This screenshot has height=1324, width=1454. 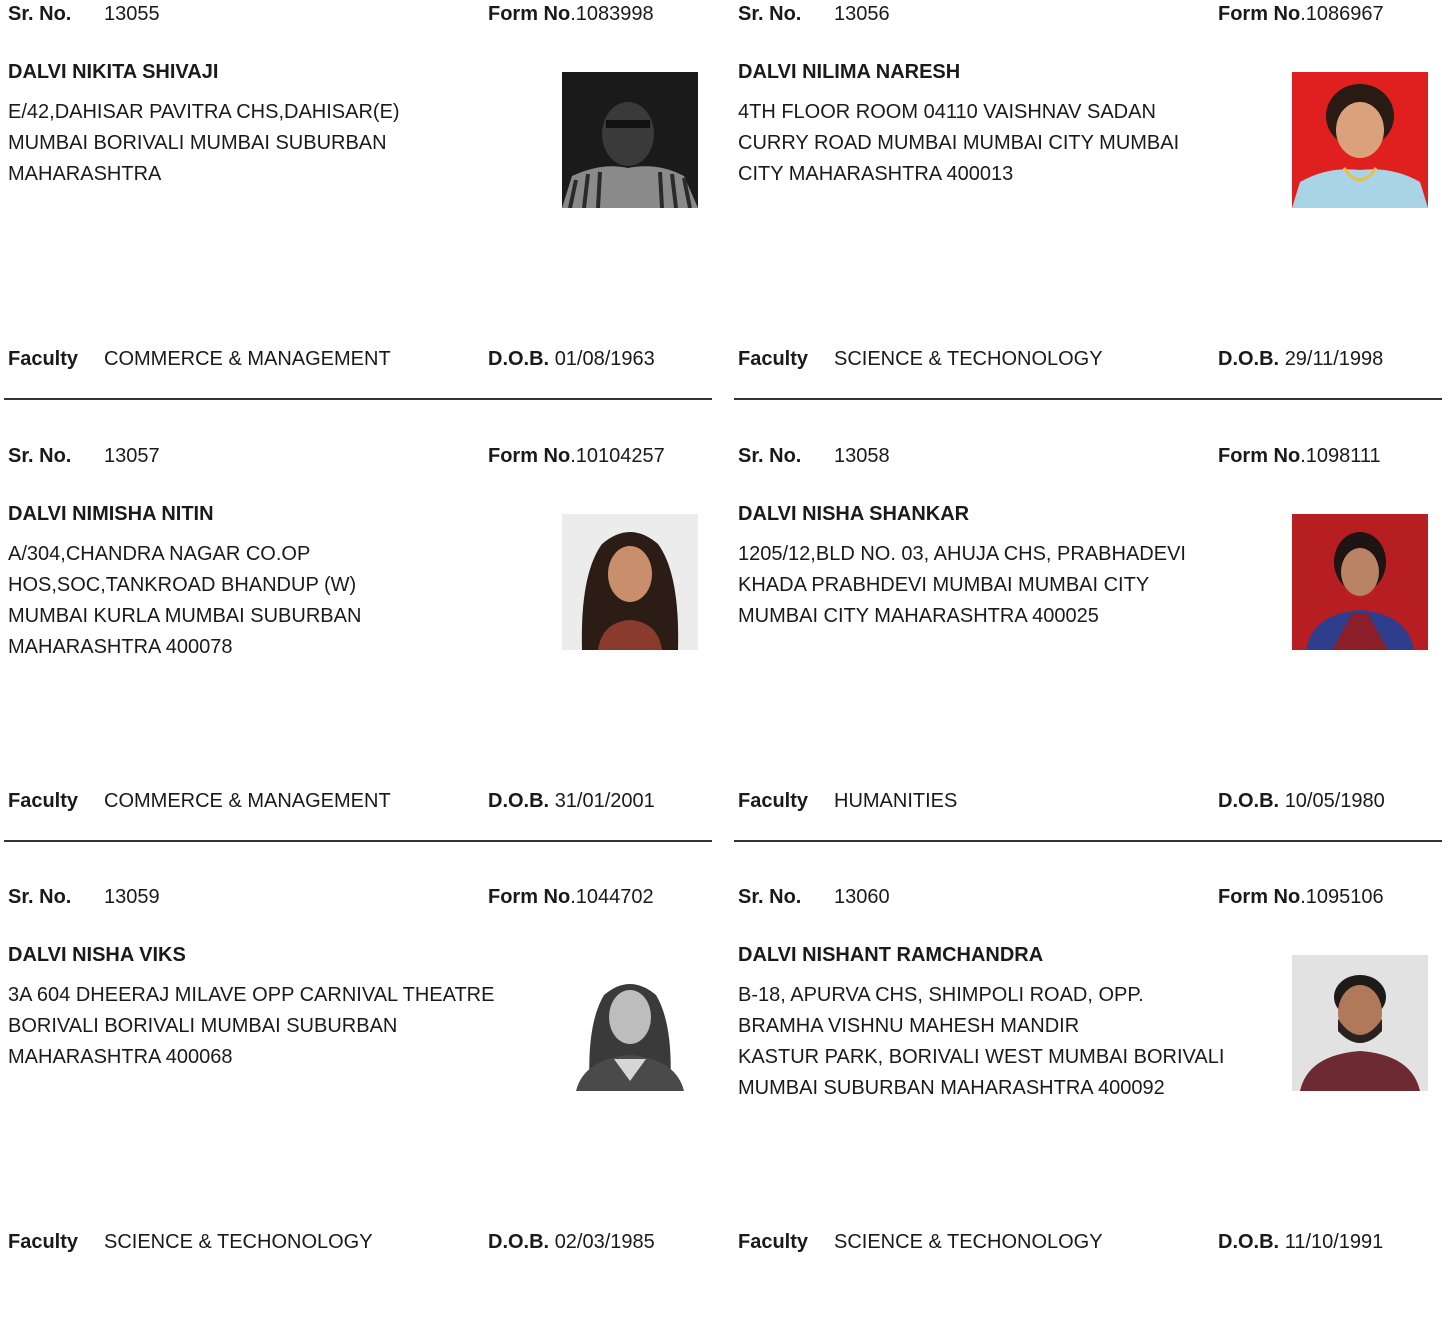 I want to click on form-no-value: .10104257, so click(x=617, y=456).